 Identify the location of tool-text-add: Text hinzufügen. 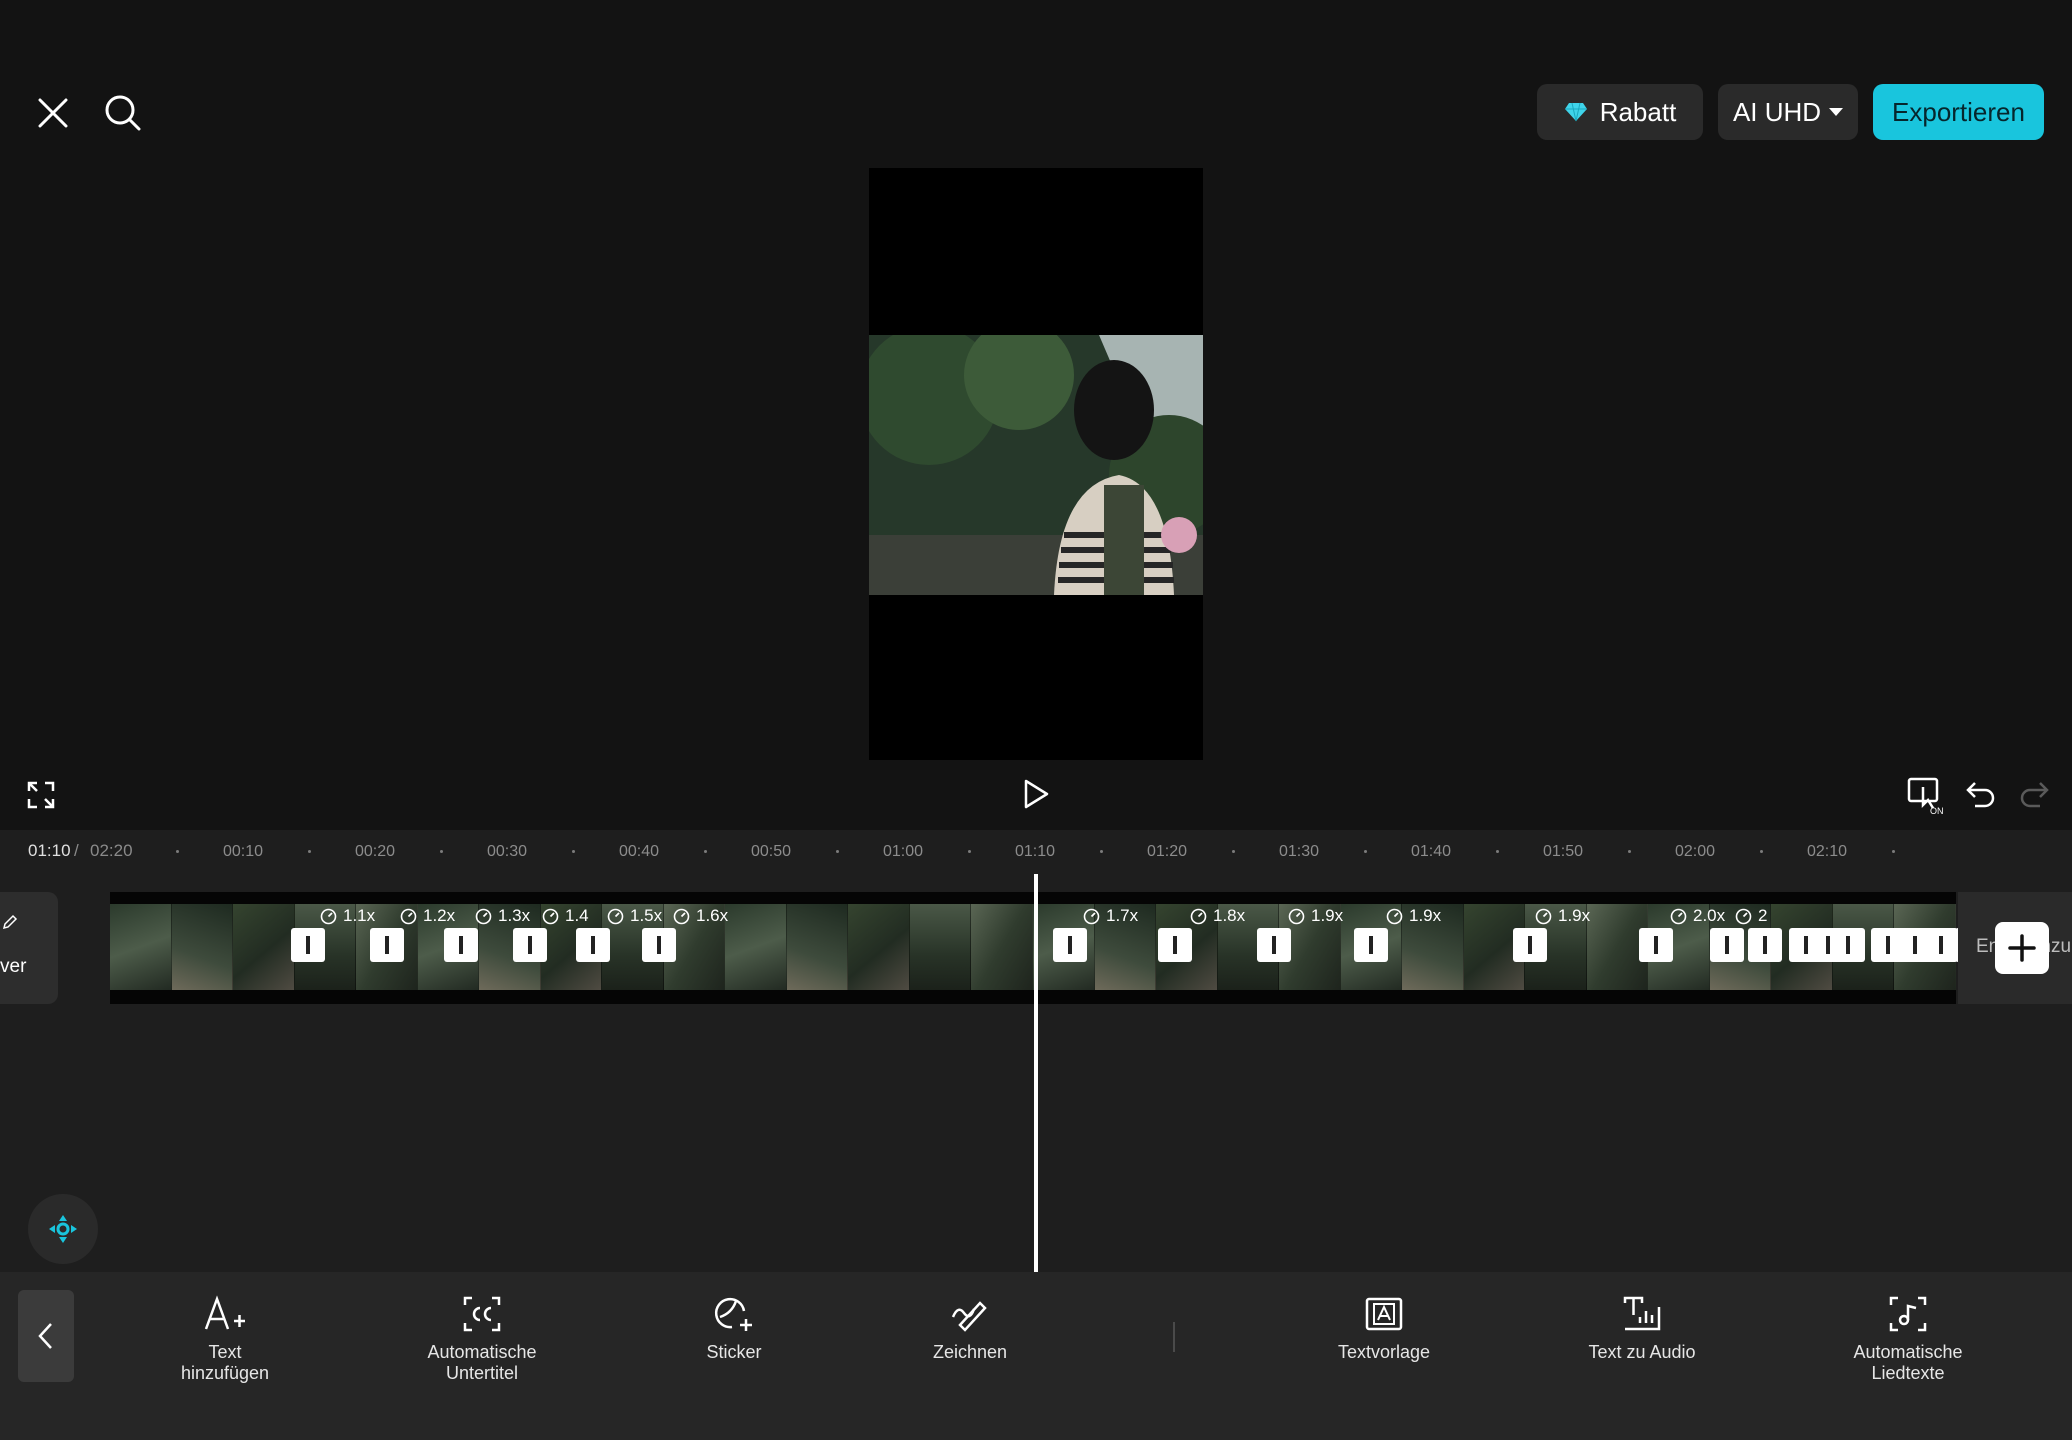
(225, 1339).